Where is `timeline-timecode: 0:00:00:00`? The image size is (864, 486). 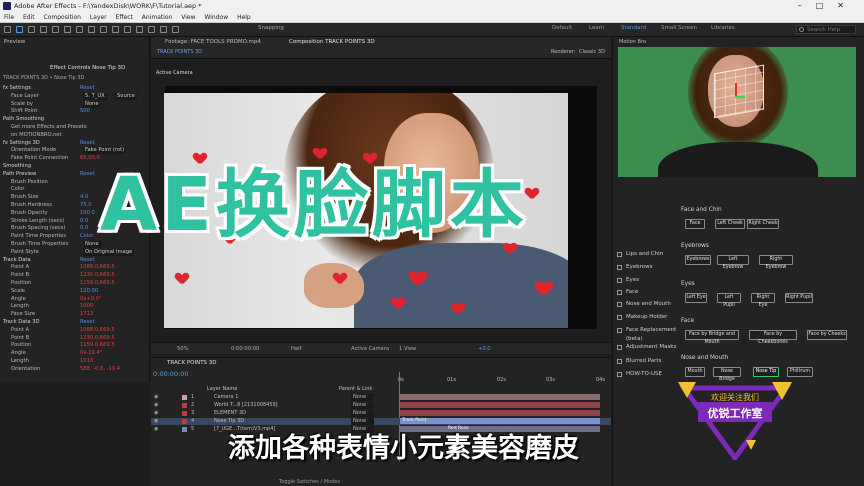
timeline-timecode: 0:00:00:00 is located at coordinates (171, 374).